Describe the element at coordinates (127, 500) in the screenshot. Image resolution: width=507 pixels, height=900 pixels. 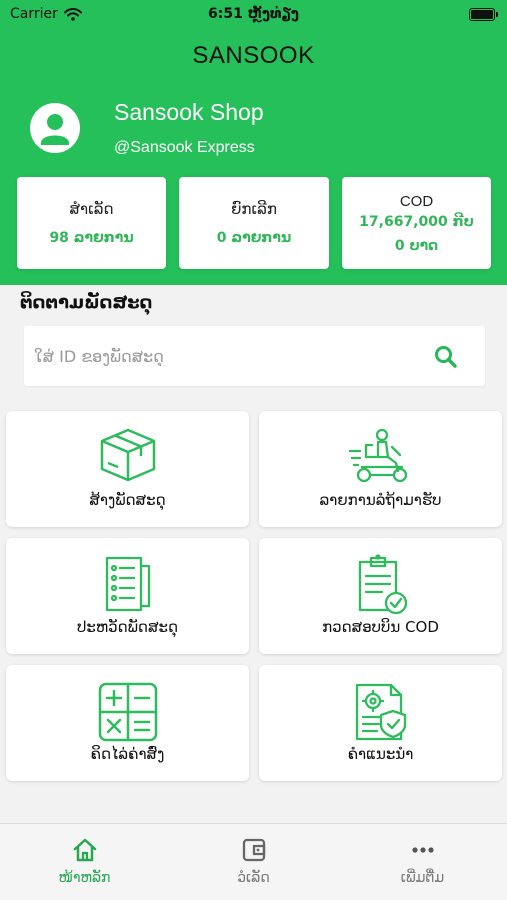
I see `menu-label: ສ້າງພັດສະດຸ` at that location.